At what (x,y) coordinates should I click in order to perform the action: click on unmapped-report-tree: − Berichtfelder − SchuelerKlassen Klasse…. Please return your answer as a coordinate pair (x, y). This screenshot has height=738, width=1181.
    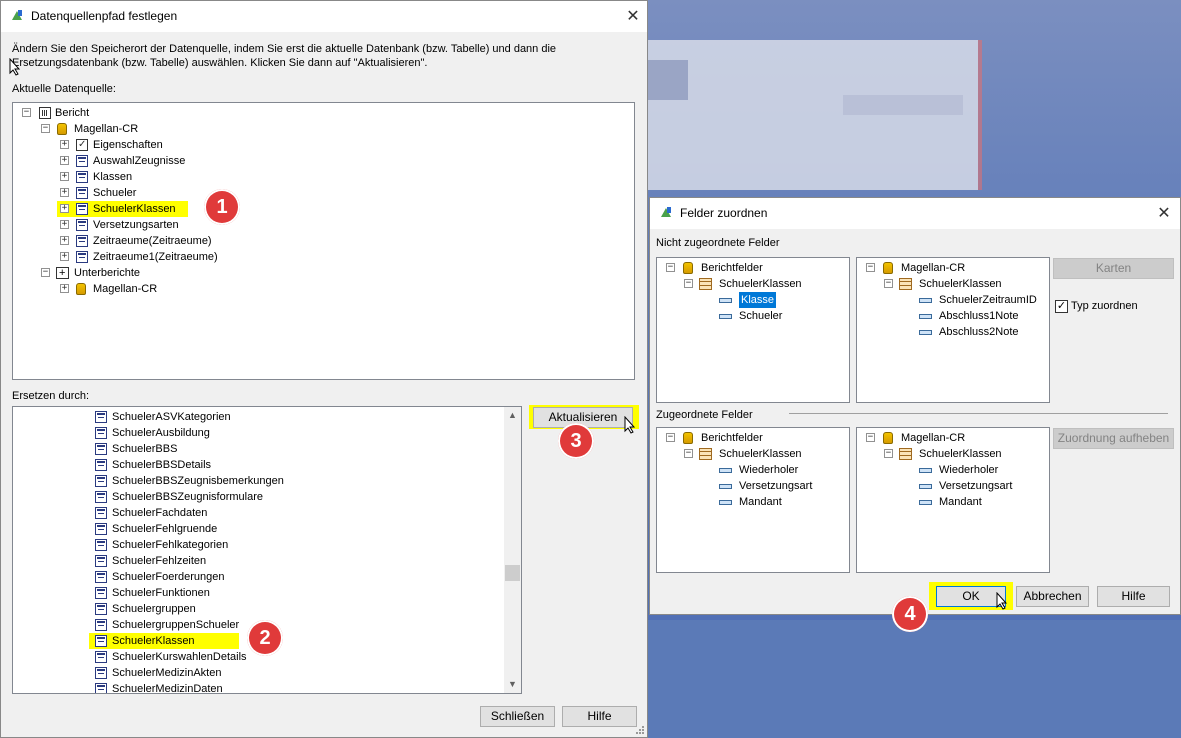
    Looking at the image, I should click on (753, 330).